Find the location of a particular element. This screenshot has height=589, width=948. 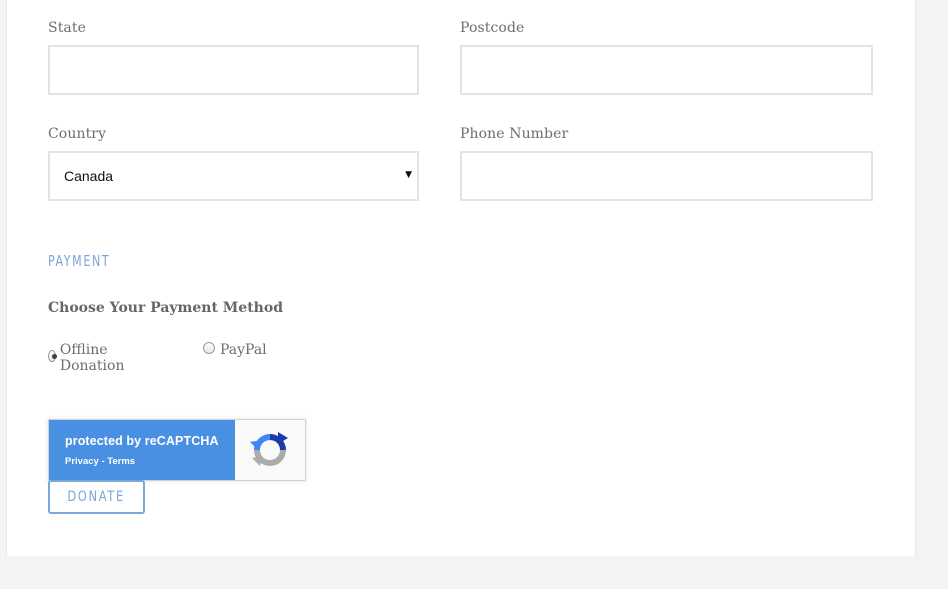

paypal-option: PayPal is located at coordinates (235, 350).